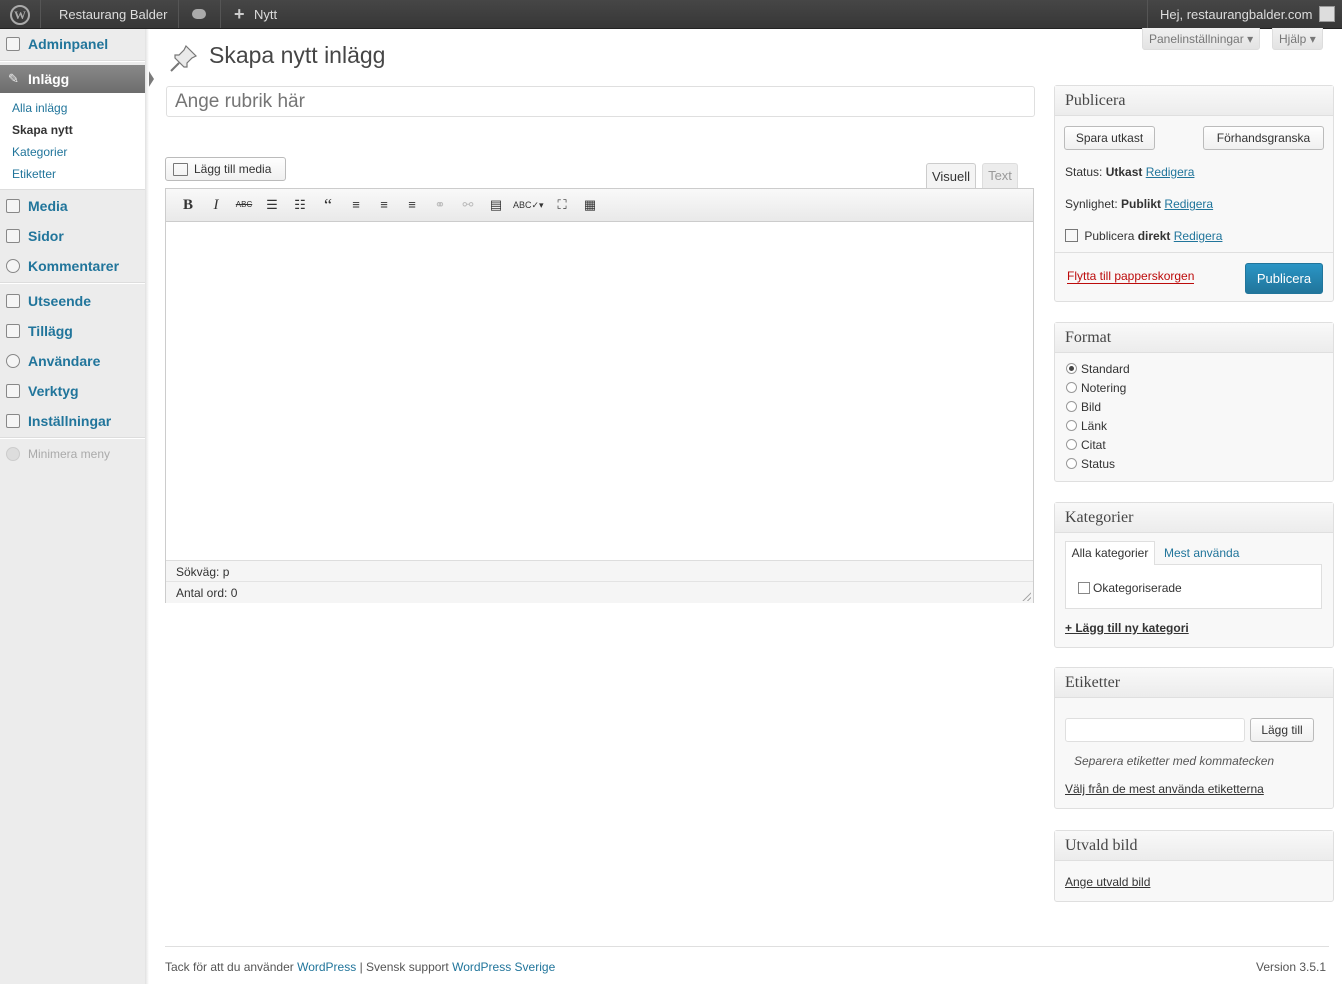 Image resolution: width=1342 pixels, height=984 pixels. I want to click on site-name-link: Restaurang Balder, so click(113, 14).